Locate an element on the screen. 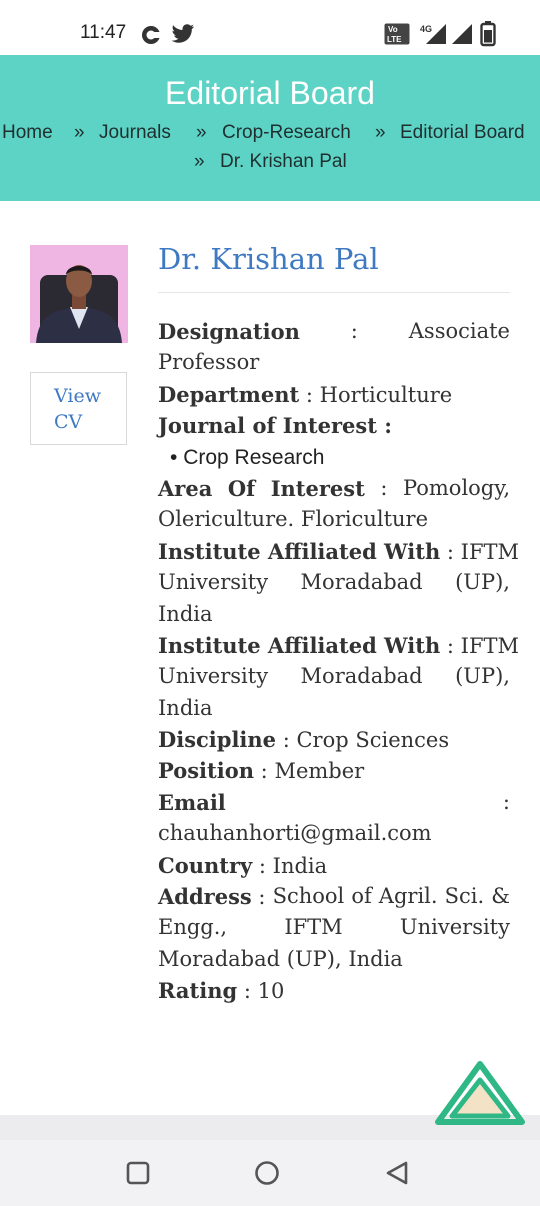  area-row: Area Of Interest : Pomology, is located at coordinates (334, 488).